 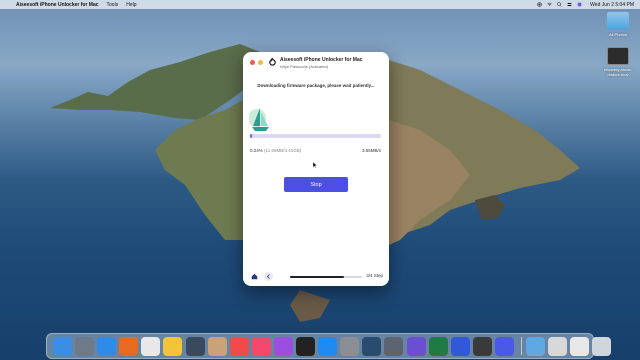 I want to click on chevron-left-icon, so click(x=268, y=276).